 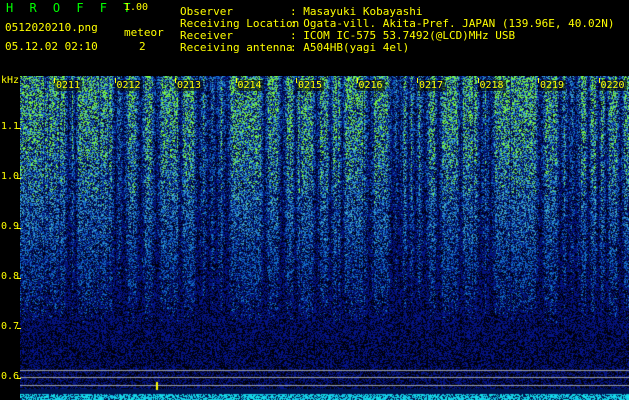 I want to click on y-tick-label: 0.8, so click(x=10, y=276).